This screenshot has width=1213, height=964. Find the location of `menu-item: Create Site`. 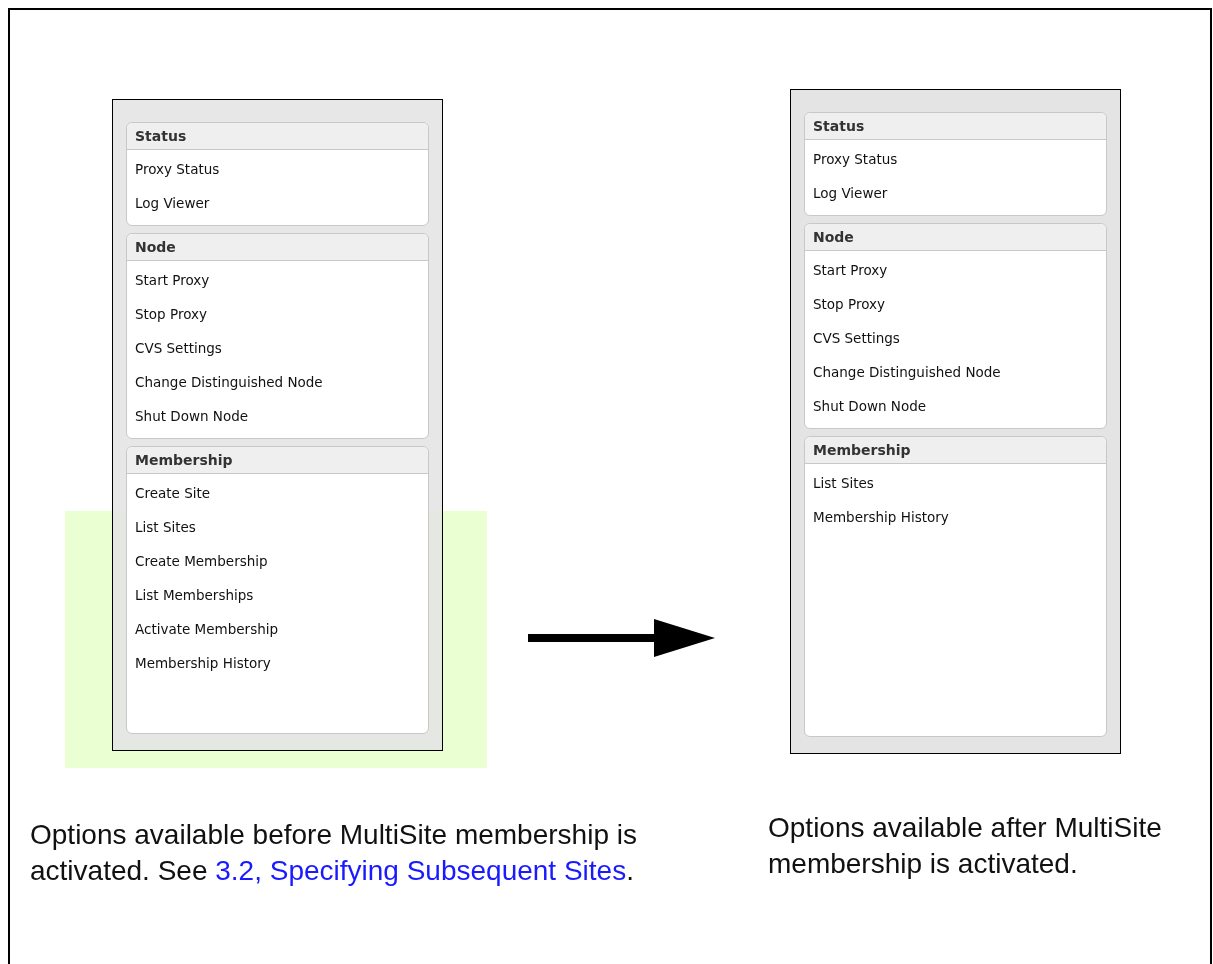

menu-item: Create Site is located at coordinates (277, 493).